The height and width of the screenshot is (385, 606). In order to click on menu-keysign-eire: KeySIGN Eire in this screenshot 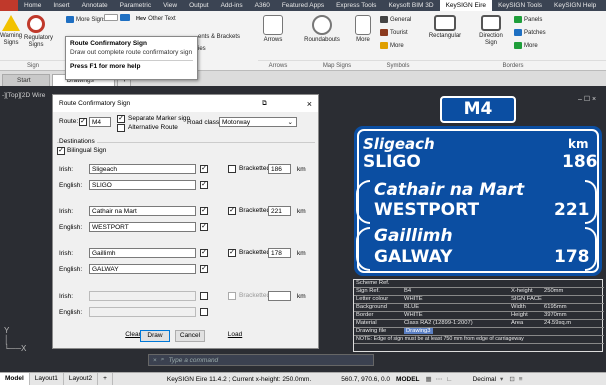, I will do `click(466, 5)`.